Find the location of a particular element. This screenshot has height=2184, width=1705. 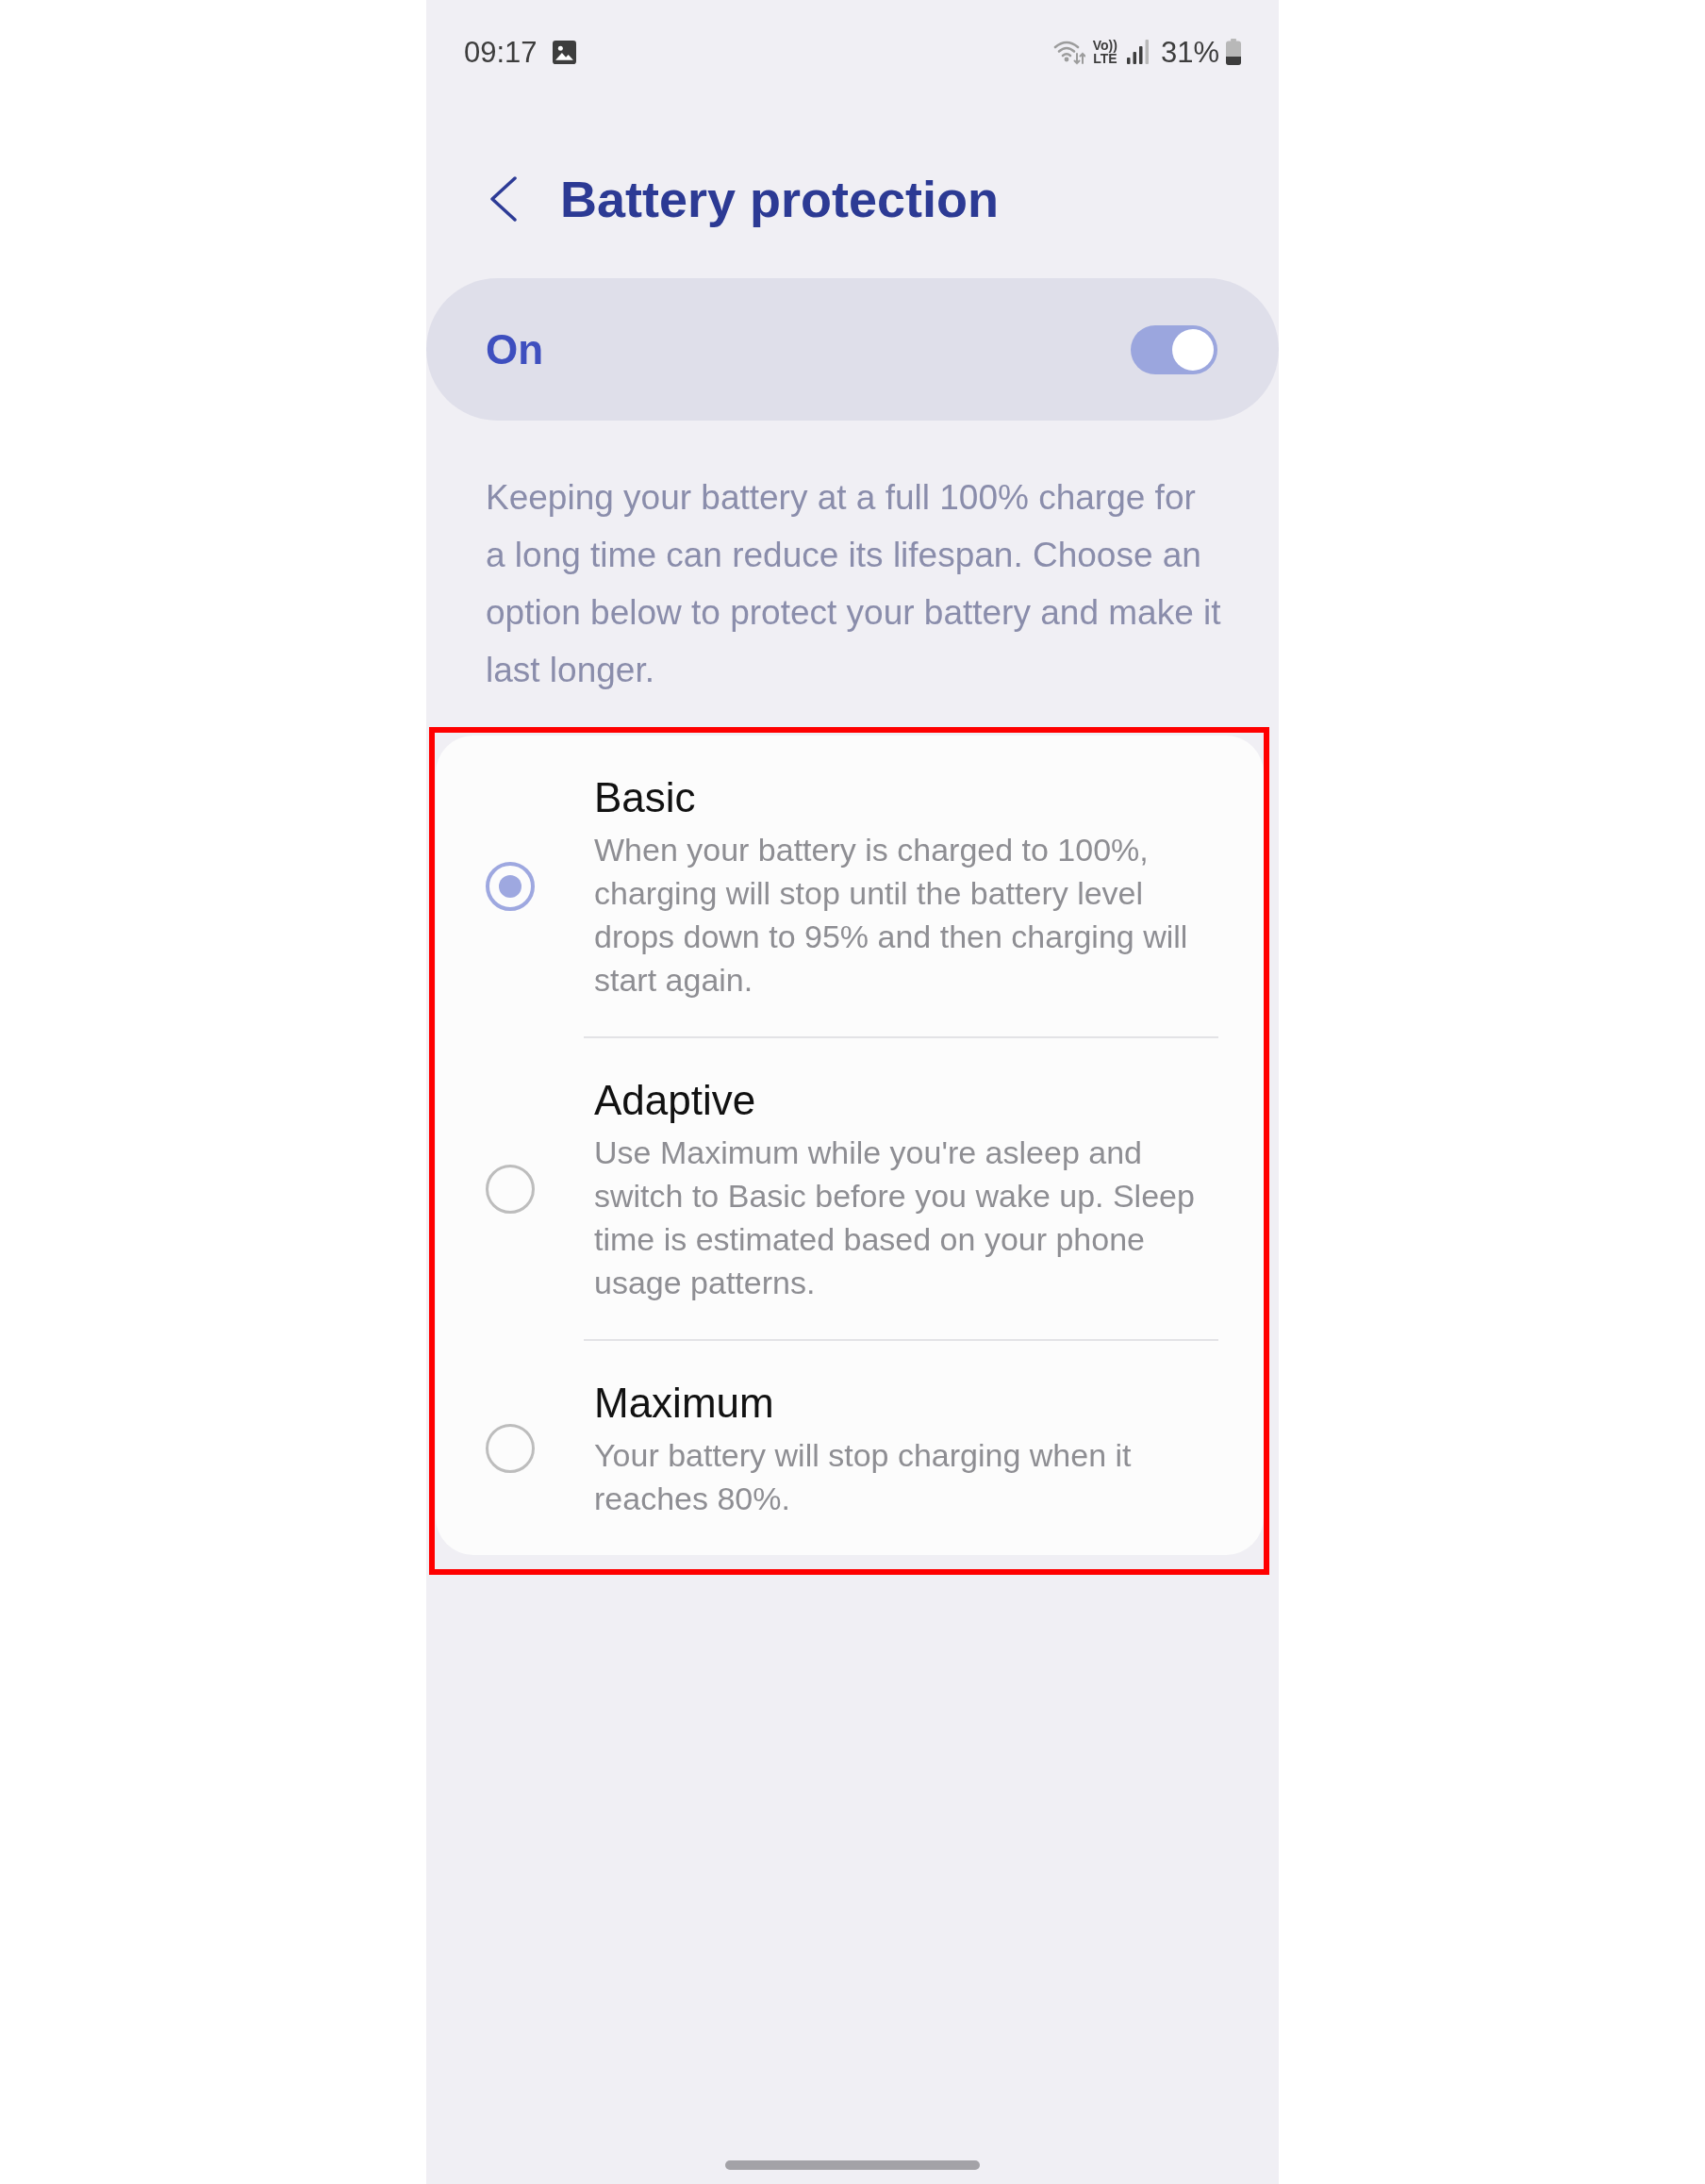

back-icon is located at coordinates (503, 199).